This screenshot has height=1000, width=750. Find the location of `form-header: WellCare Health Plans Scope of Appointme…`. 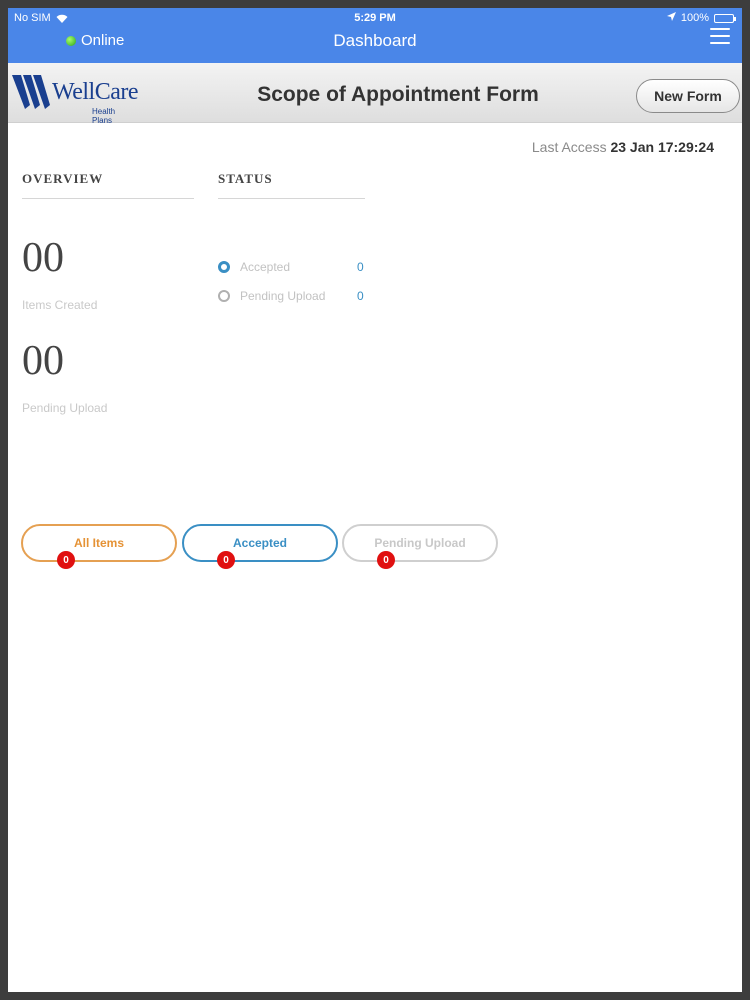

form-header: WellCare Health Plans Scope of Appointme… is located at coordinates (375, 94).